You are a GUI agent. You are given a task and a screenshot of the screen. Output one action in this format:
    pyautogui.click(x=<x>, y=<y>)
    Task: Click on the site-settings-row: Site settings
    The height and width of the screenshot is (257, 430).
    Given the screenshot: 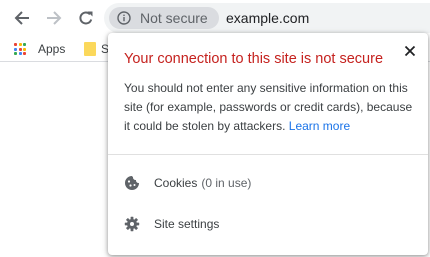 What is the action you would take?
    pyautogui.click(x=171, y=224)
    